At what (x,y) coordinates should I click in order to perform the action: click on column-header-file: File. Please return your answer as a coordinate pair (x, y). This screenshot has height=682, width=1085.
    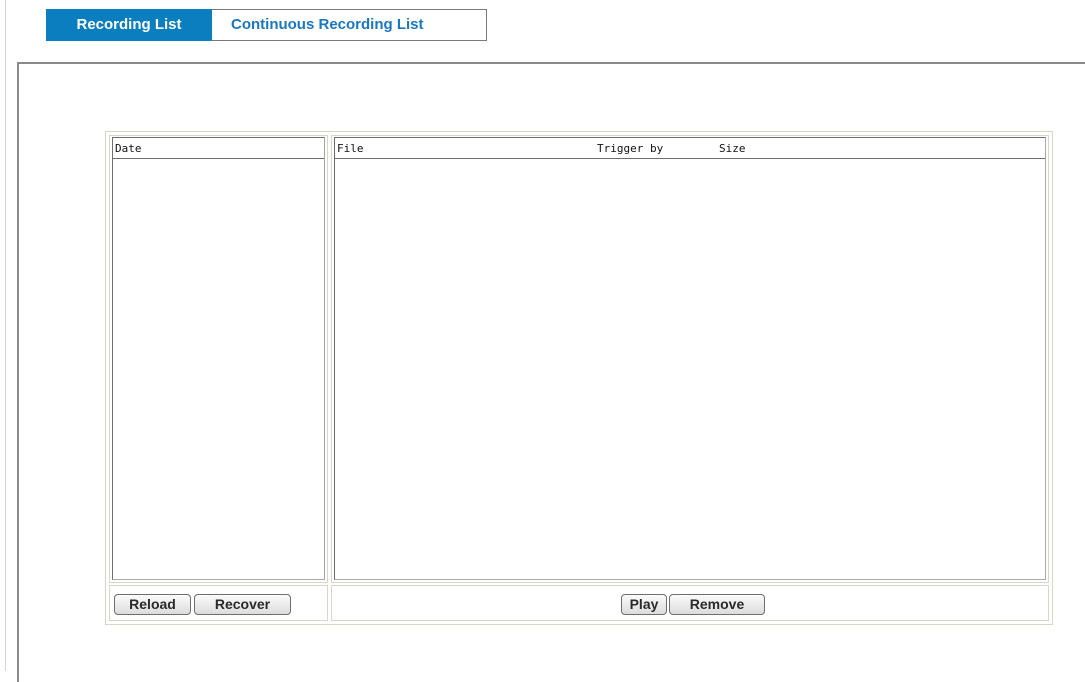
    Looking at the image, I should click on (350, 148).